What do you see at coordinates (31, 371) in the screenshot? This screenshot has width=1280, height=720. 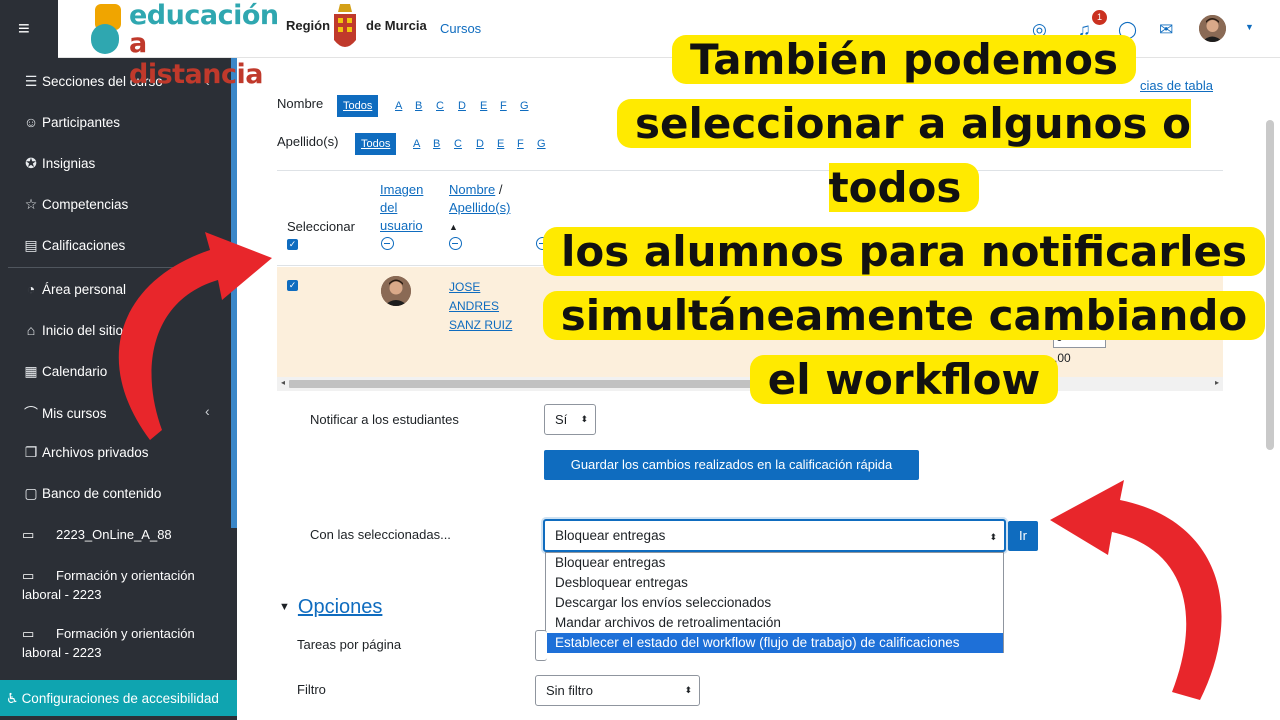 I see `calendar-icon: ▦` at bounding box center [31, 371].